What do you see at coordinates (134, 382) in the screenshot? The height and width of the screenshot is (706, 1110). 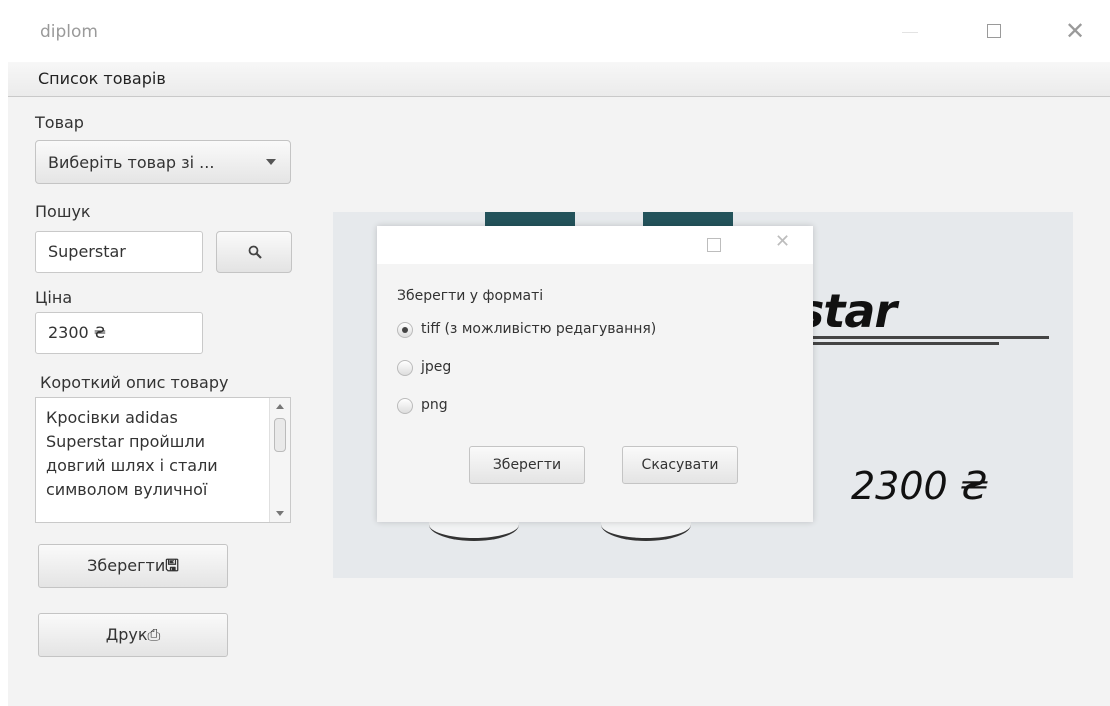 I see `description-label: Короткий опис товару` at bounding box center [134, 382].